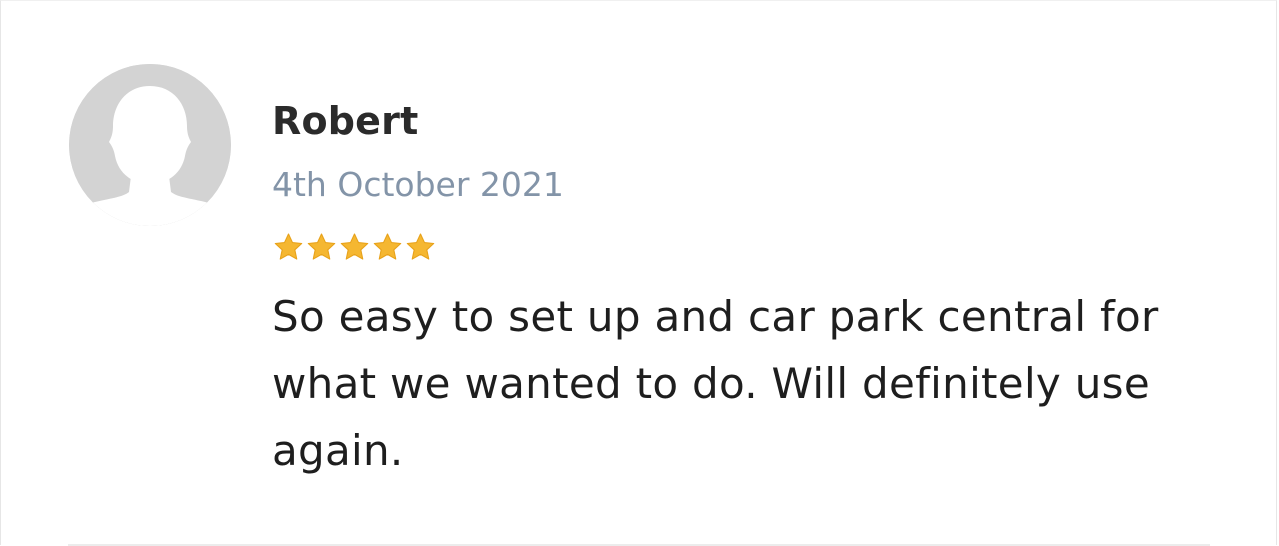 The height and width of the screenshot is (546, 1279). I want to click on star-rating, so click(354, 248).